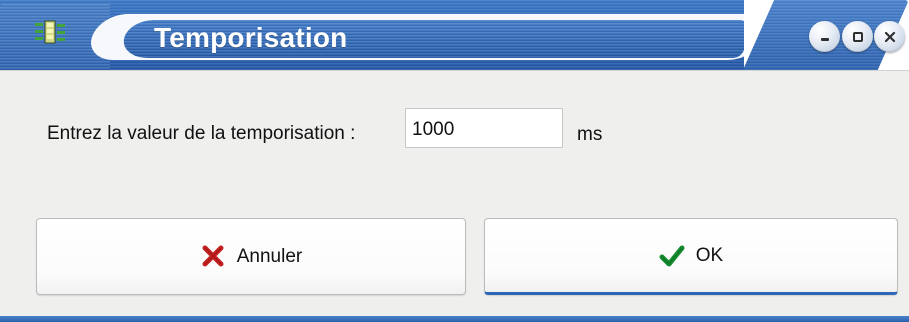 The image size is (909, 322). What do you see at coordinates (454, 319) in the screenshot?
I see `dialog-bottom-border` at bounding box center [454, 319].